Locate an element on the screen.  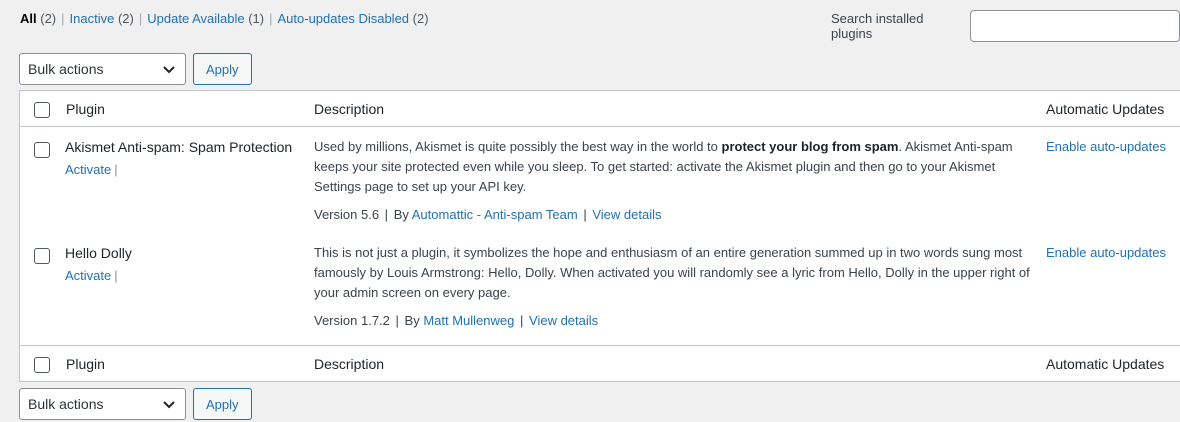
search-input is located at coordinates (1074, 26).